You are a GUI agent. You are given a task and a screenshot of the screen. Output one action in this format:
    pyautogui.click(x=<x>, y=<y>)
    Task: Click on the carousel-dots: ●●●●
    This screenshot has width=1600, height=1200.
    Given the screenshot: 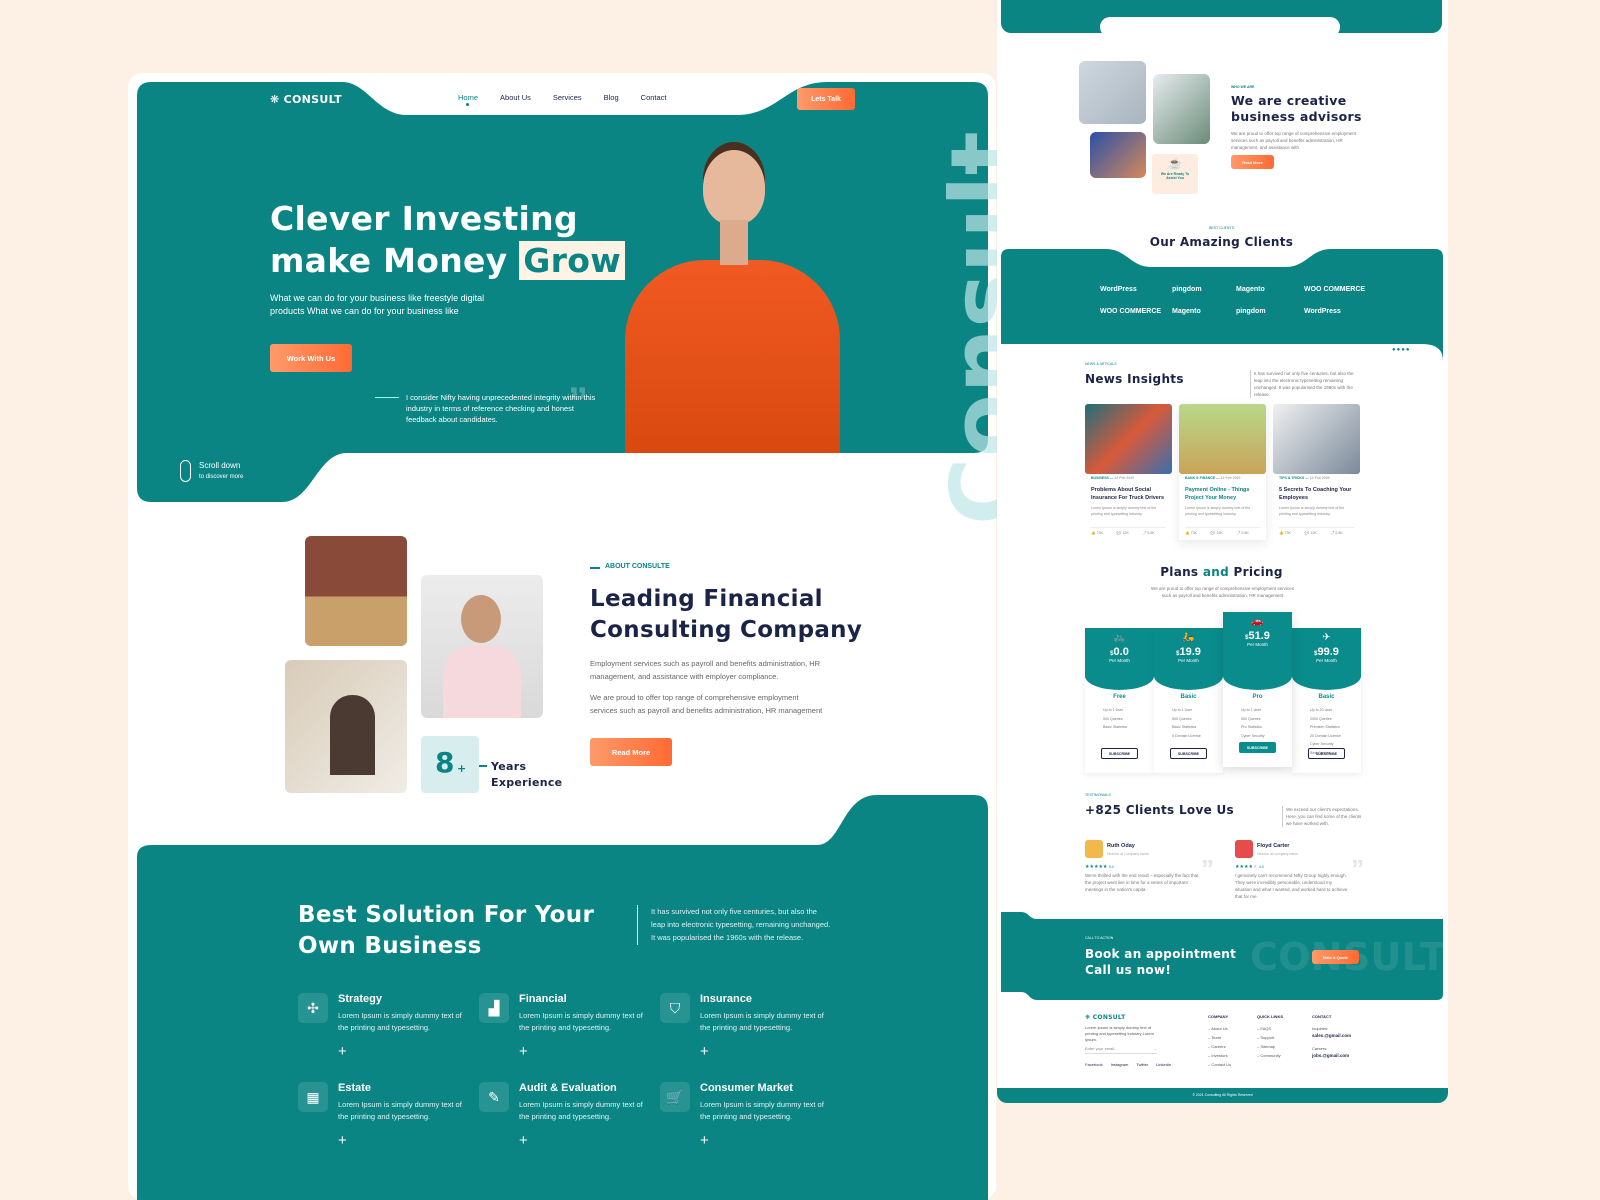 What is the action you would take?
    pyautogui.click(x=1401, y=350)
    